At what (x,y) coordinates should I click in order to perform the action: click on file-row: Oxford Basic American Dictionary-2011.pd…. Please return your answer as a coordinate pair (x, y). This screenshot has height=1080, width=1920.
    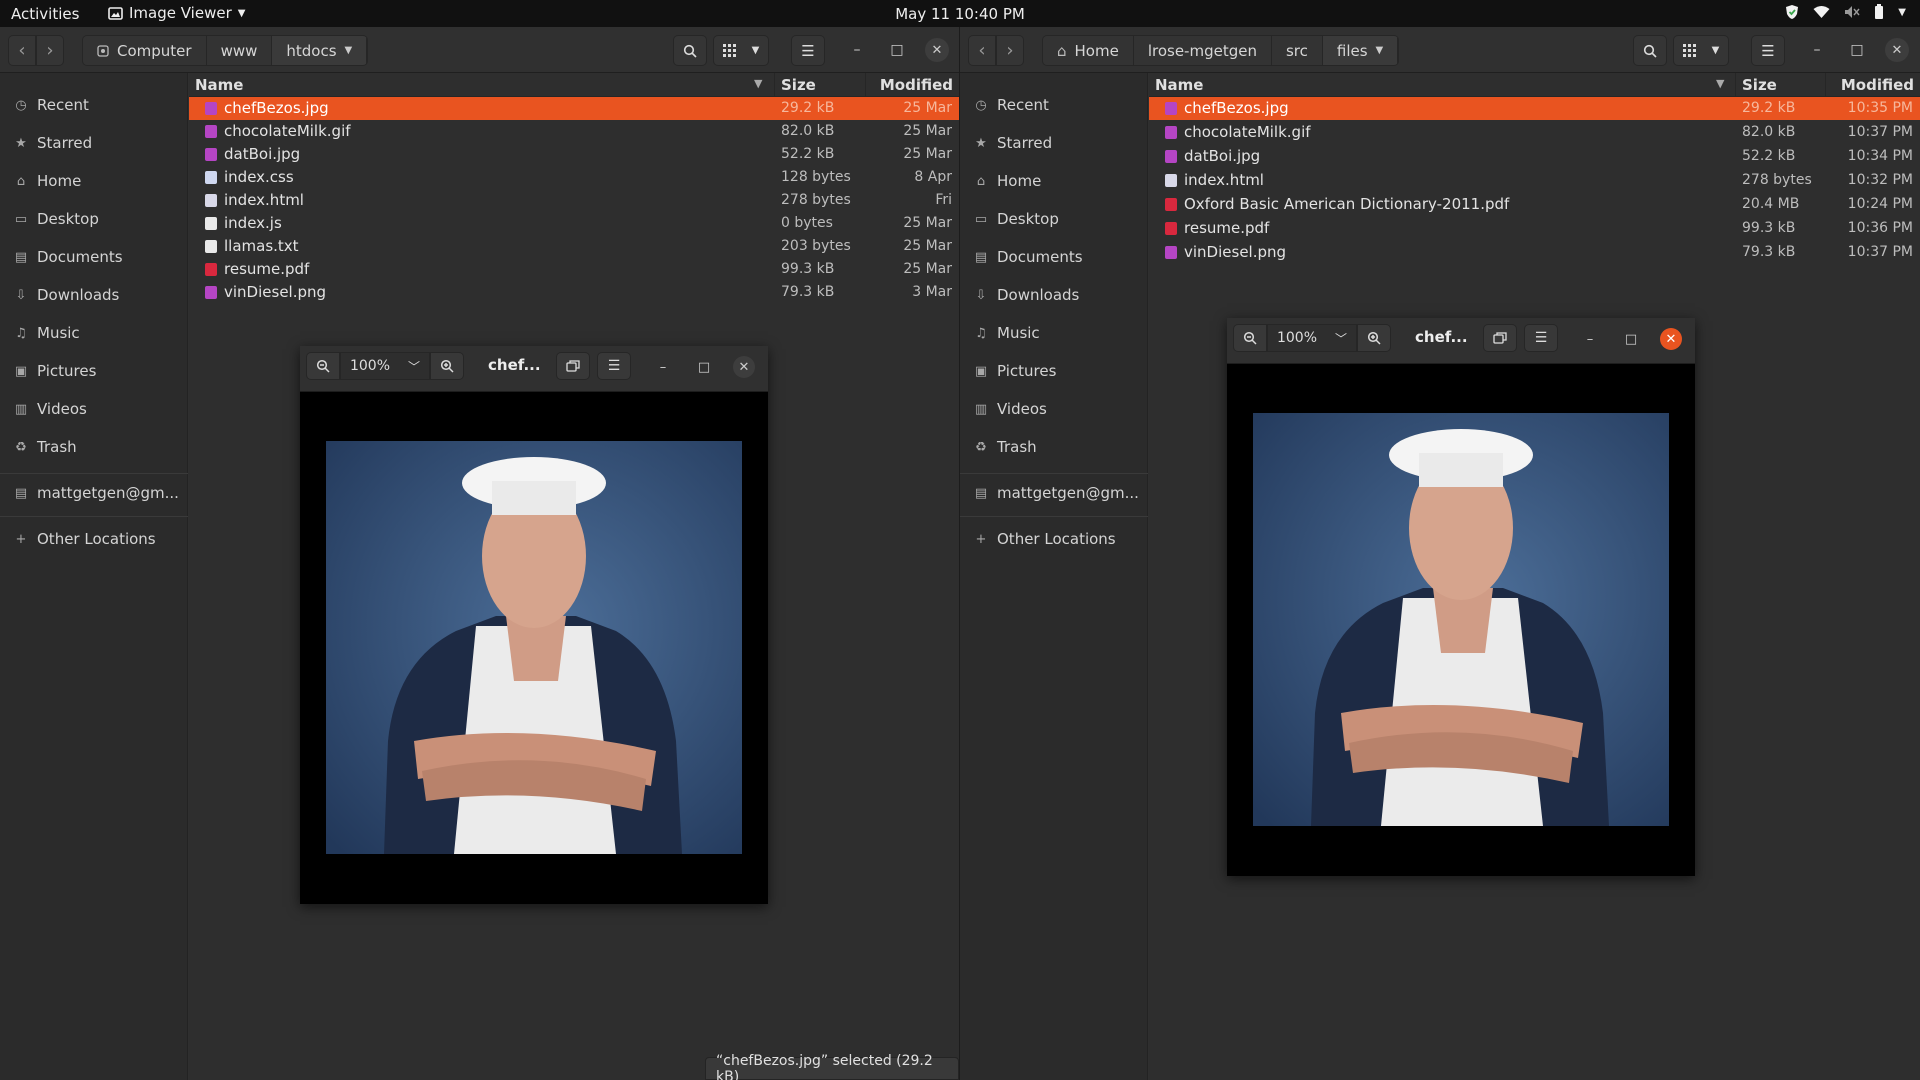
    Looking at the image, I should click on (1534, 204).